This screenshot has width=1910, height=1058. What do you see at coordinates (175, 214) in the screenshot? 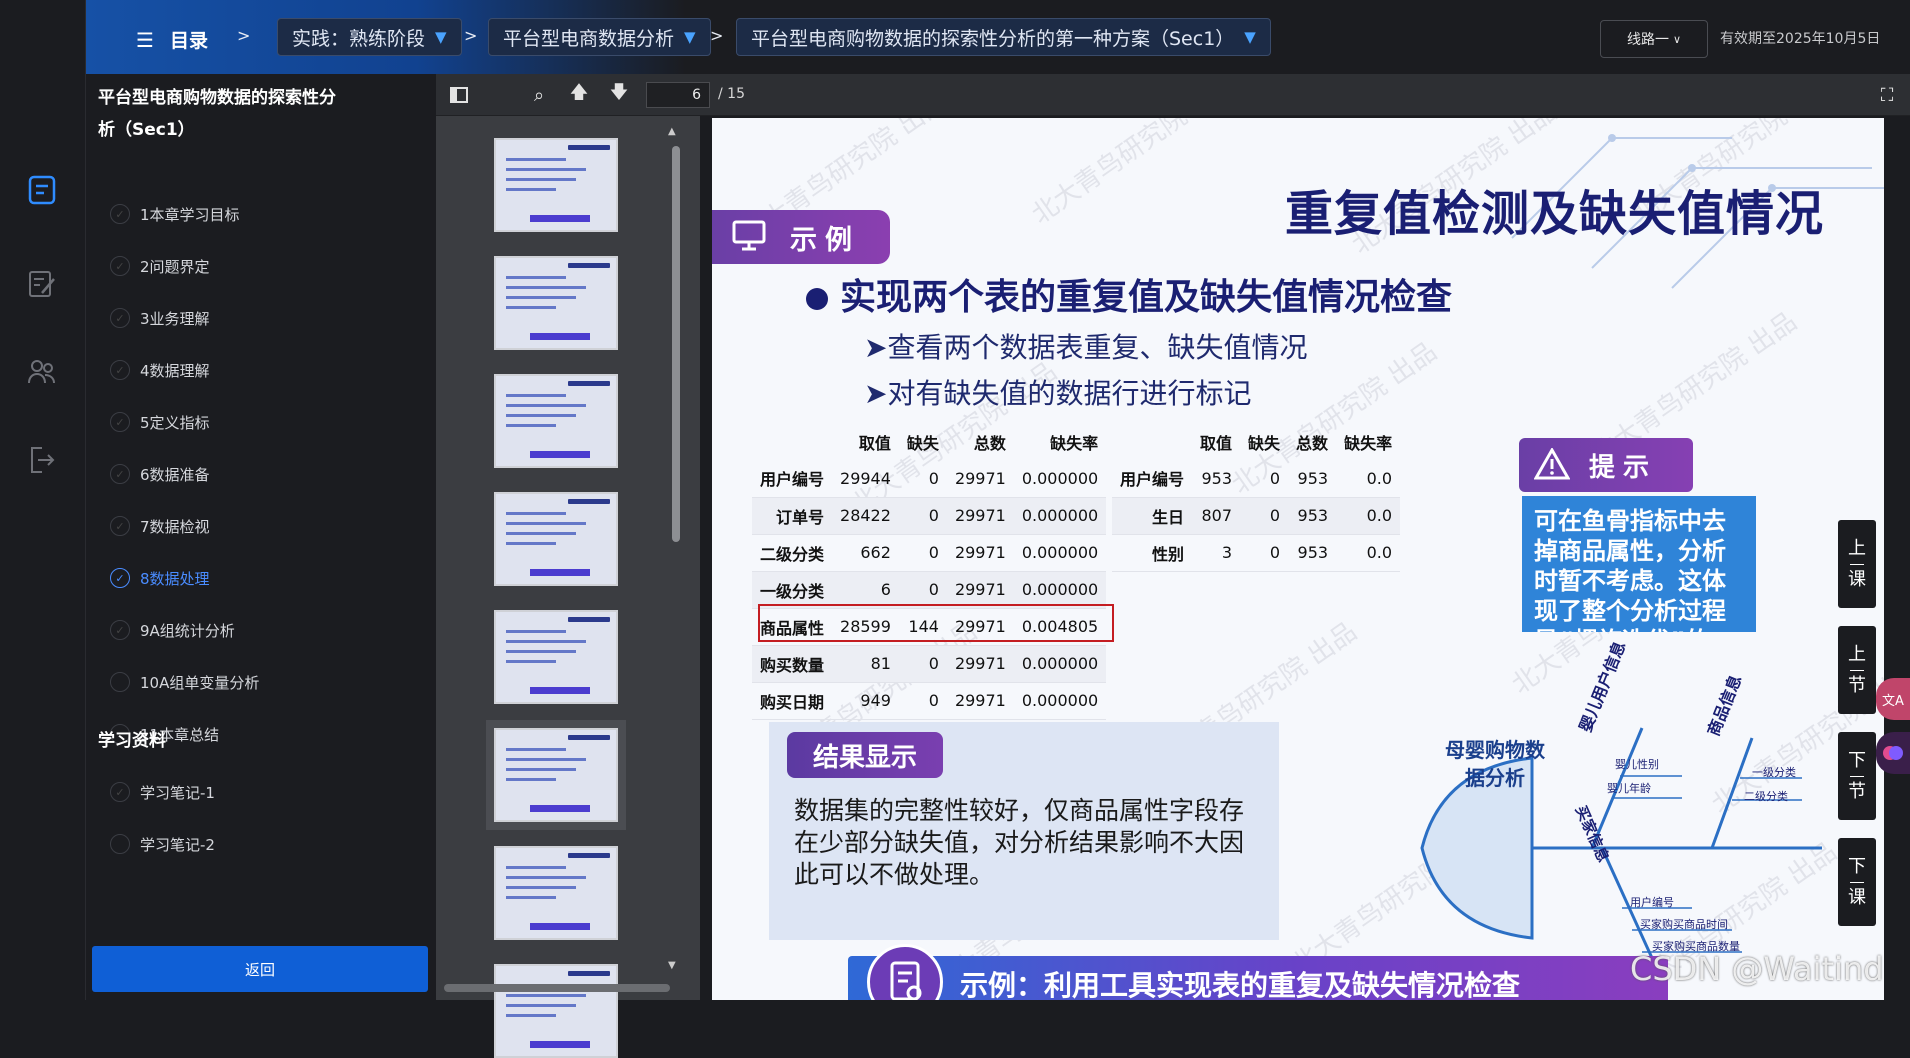
I see `chapter-item: ✓ 1本章学习目标` at bounding box center [175, 214].